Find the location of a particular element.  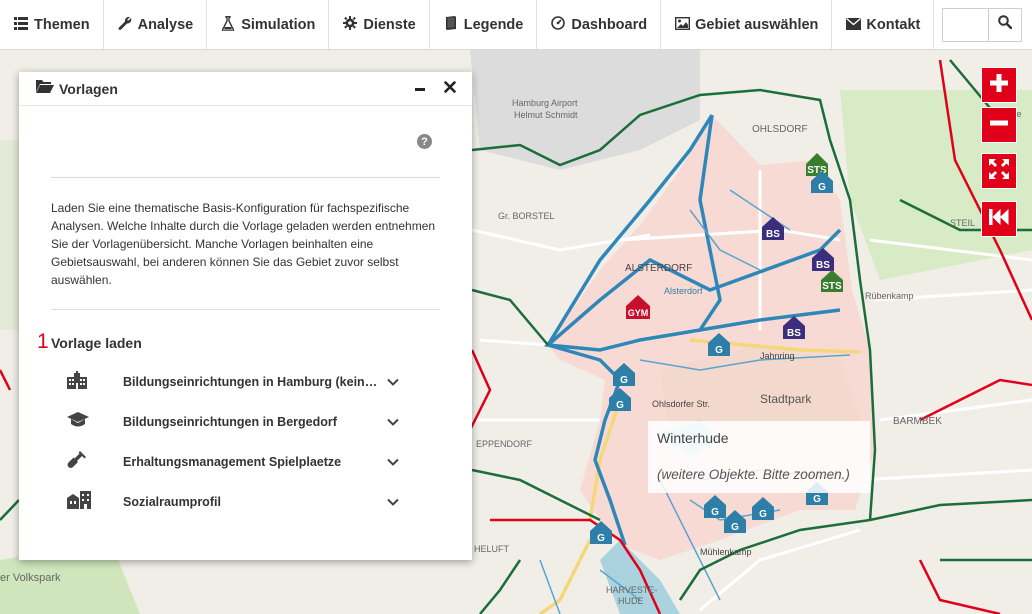

reset-view-button is located at coordinates (999, 219).